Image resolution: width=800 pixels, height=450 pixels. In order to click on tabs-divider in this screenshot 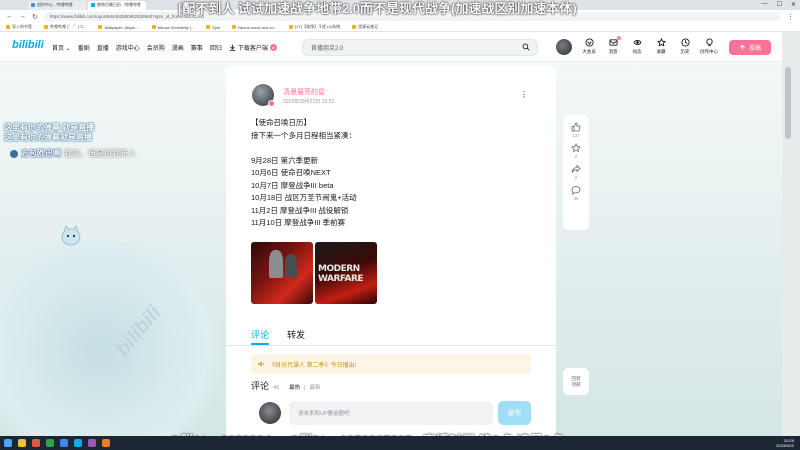, I will do `click(391, 345)`.